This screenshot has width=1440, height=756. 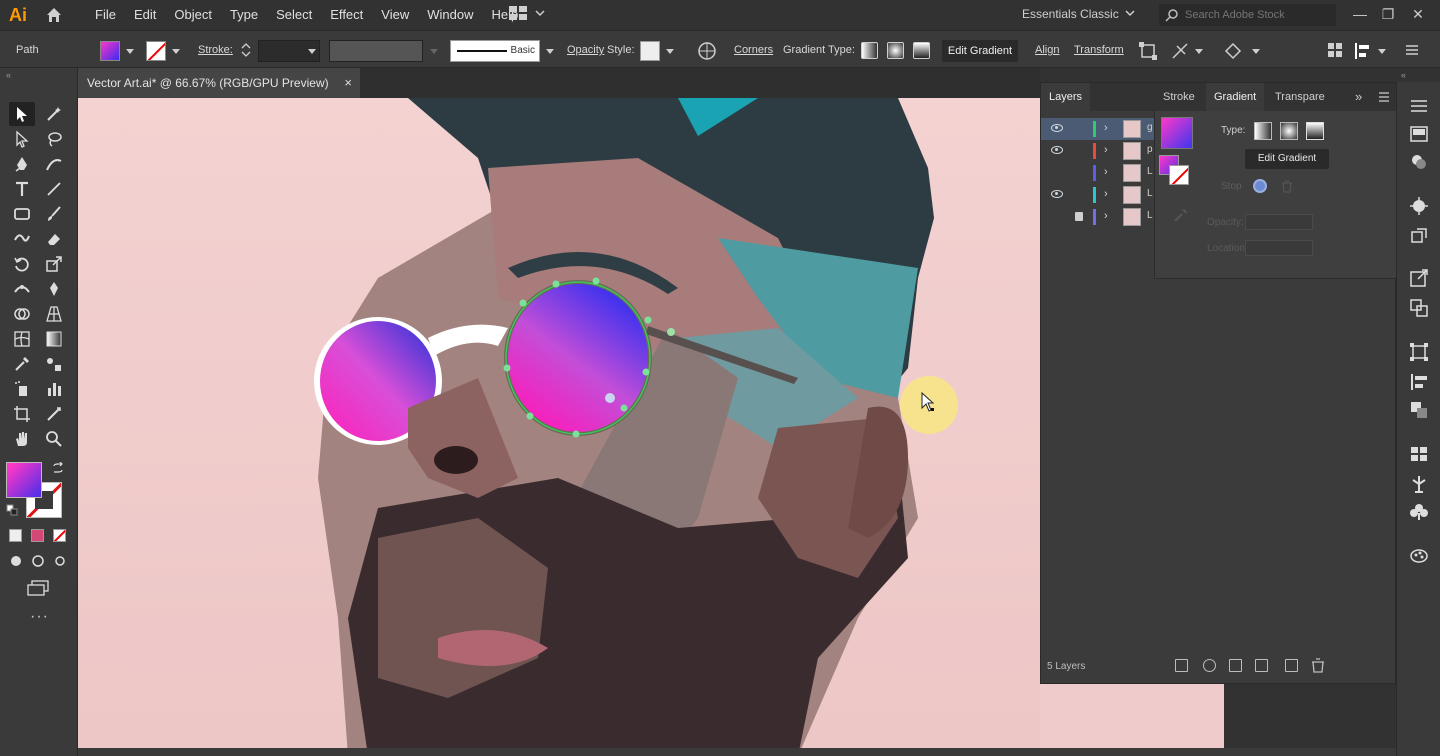 What do you see at coordinates (22, 114) in the screenshot?
I see `selection-tool` at bounding box center [22, 114].